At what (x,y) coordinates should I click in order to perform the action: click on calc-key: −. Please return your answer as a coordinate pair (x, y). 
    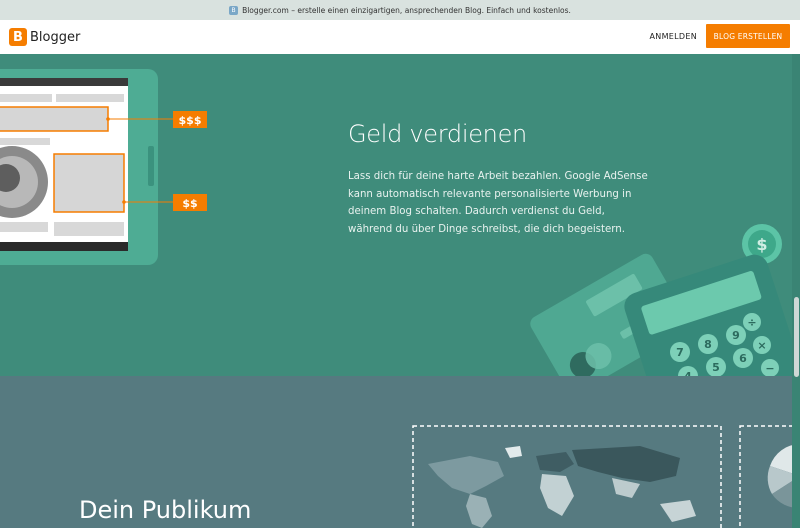
    Looking at the image, I should click on (769, 368).